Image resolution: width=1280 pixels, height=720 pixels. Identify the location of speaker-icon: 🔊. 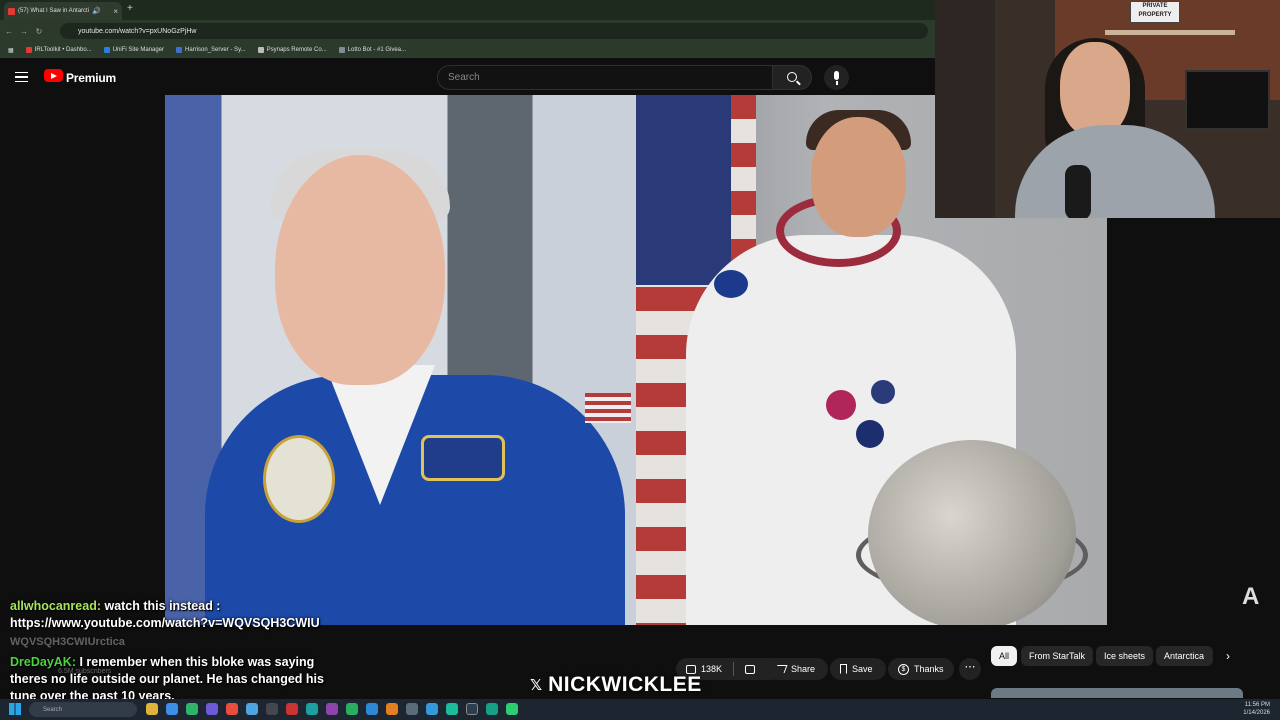
(96, 11).